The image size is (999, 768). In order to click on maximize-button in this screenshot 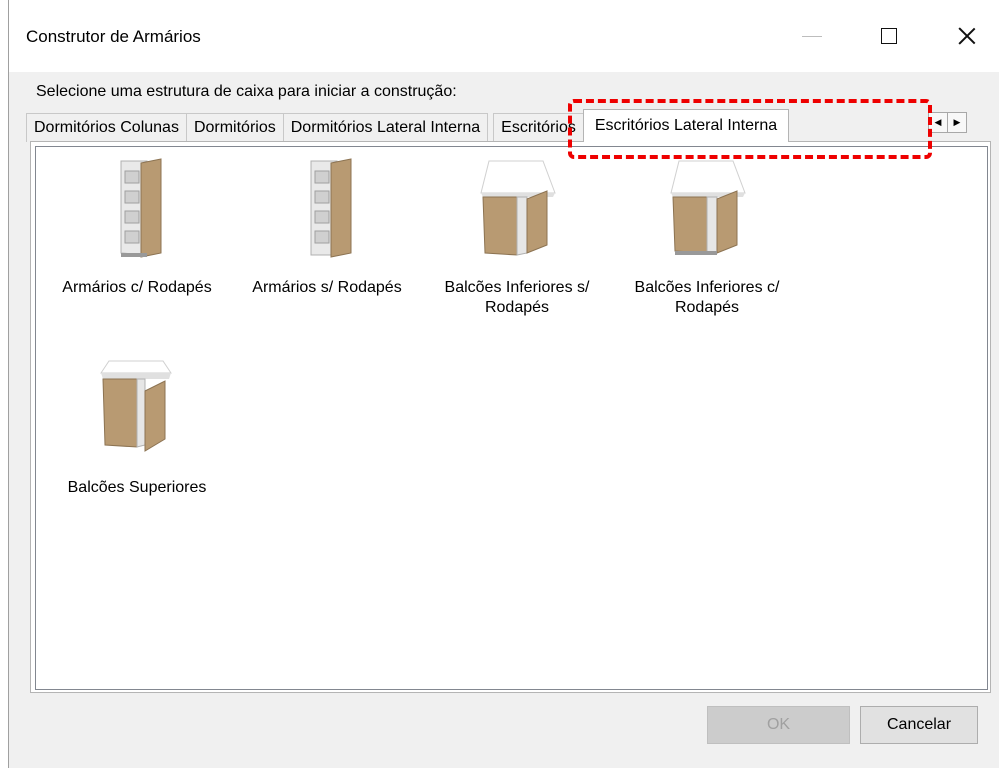, I will do `click(889, 36)`.